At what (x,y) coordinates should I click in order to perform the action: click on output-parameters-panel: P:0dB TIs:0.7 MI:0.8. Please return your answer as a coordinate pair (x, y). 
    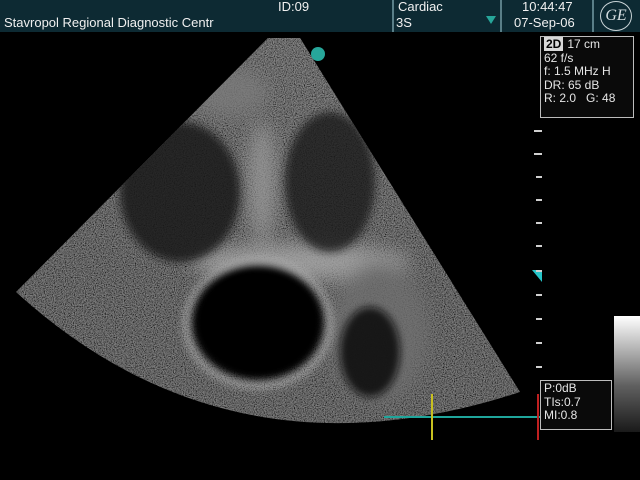
    Looking at the image, I should click on (576, 405).